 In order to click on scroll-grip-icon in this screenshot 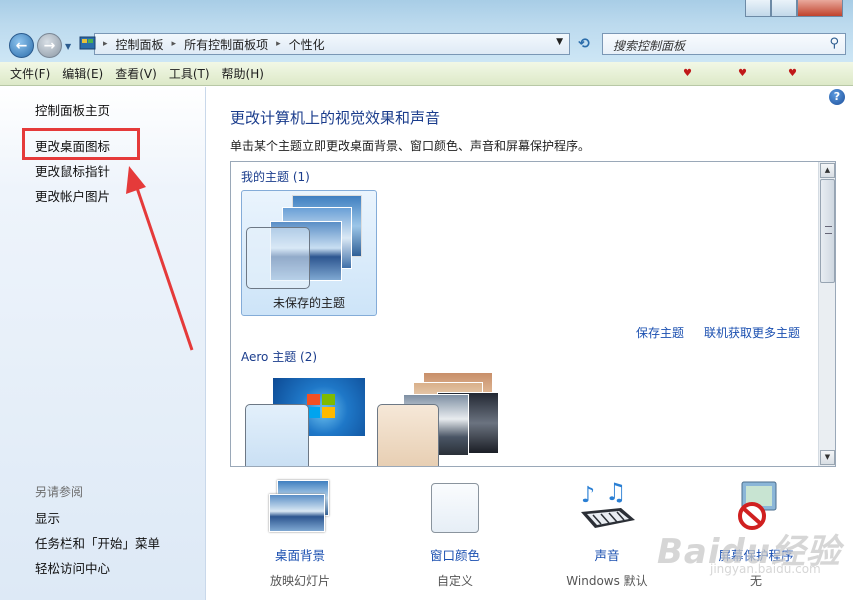, I will do `click(828, 230)`.